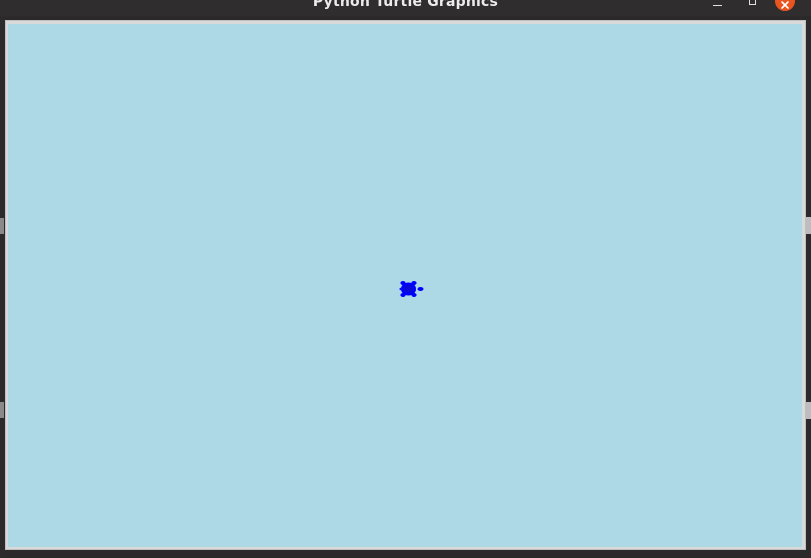 The image size is (811, 558). I want to click on close-icon, so click(785, 4).